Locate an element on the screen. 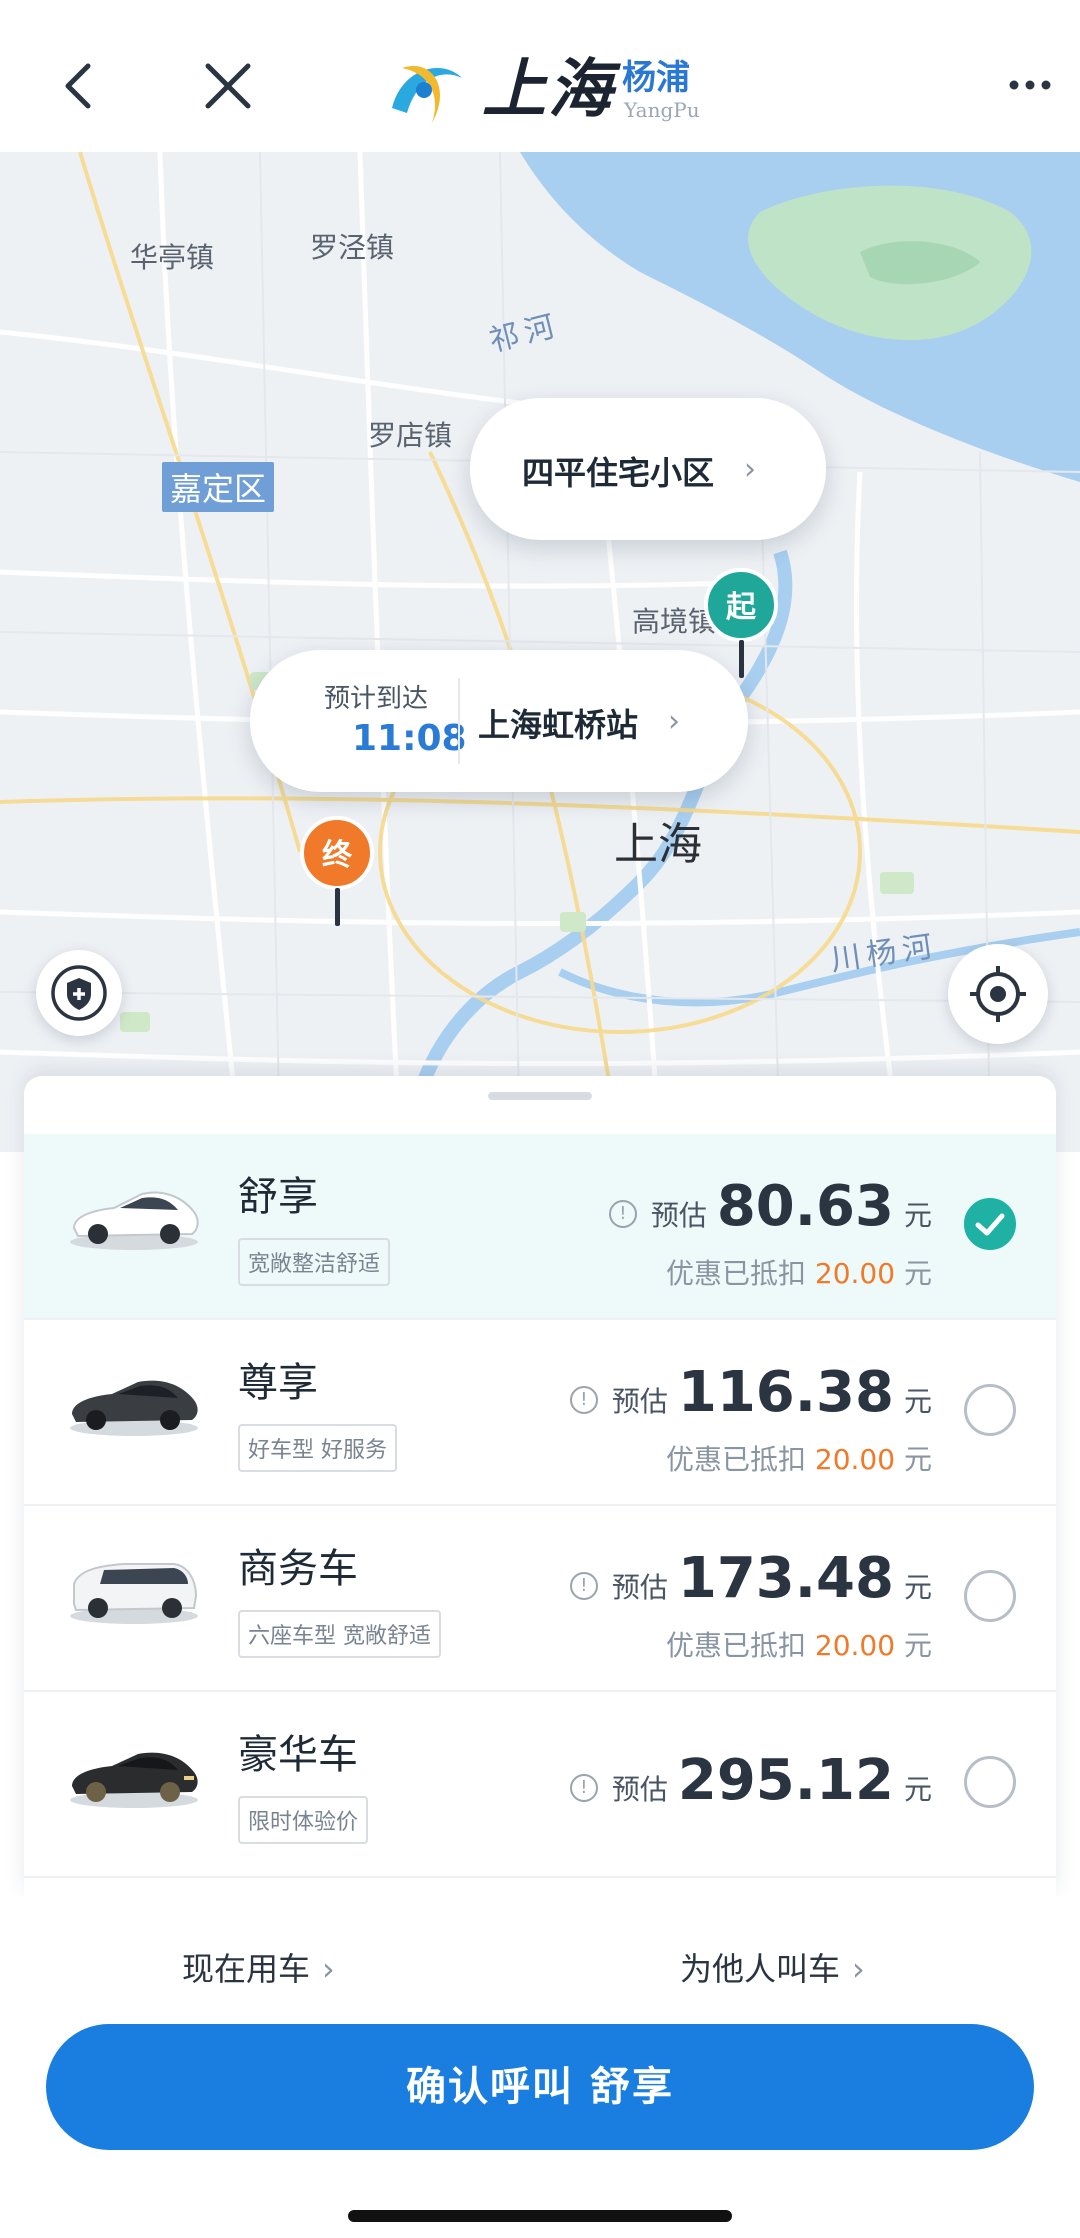 Image resolution: width=1080 pixels, height=2238 pixels. eta-time: 11:08 is located at coordinates (409, 738).